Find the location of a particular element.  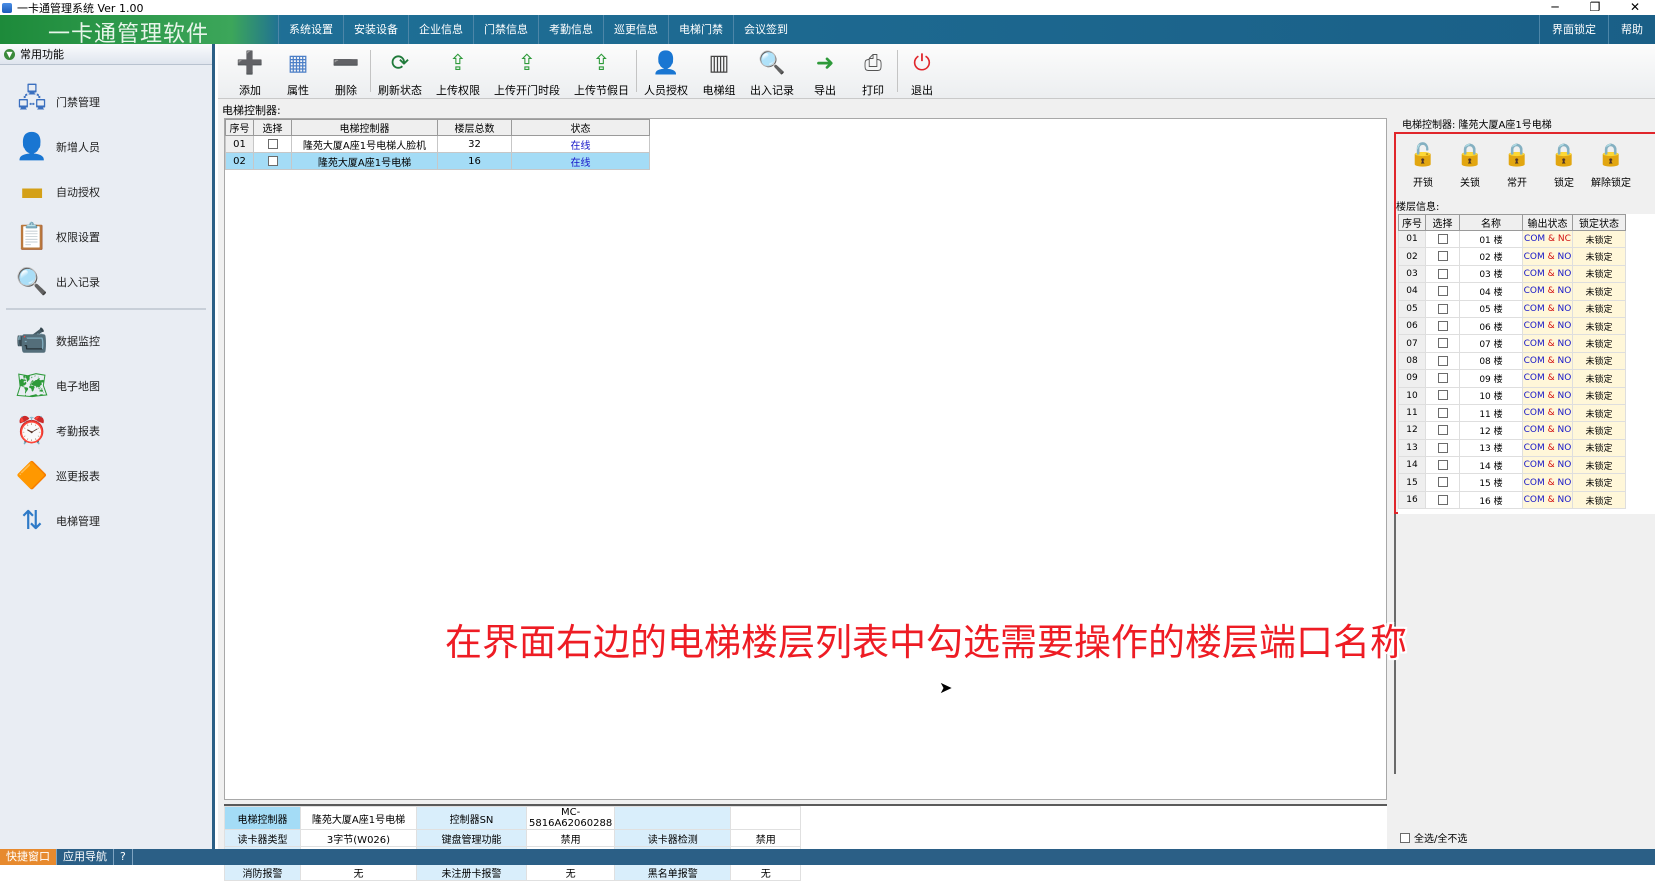

sidebar-item-magnifier: 🔍 出入记录 is located at coordinates (106, 281).